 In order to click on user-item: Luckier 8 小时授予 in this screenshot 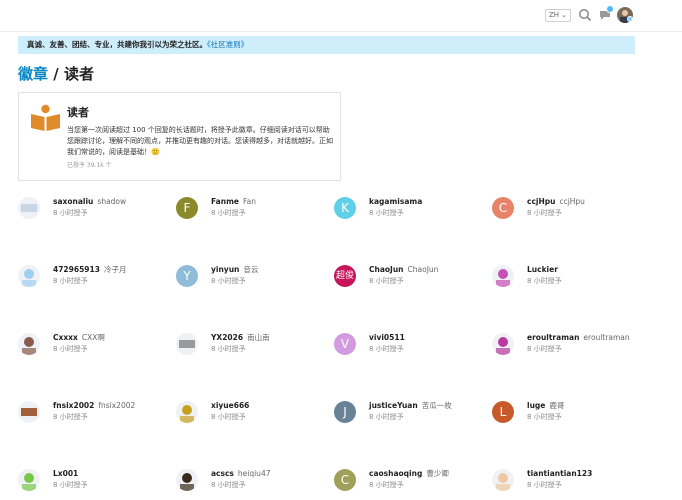, I will do `click(571, 279)`.